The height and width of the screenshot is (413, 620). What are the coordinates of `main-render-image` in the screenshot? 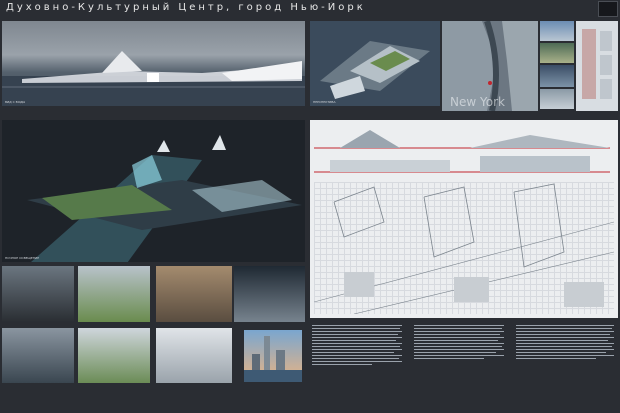 It's located at (153, 78).